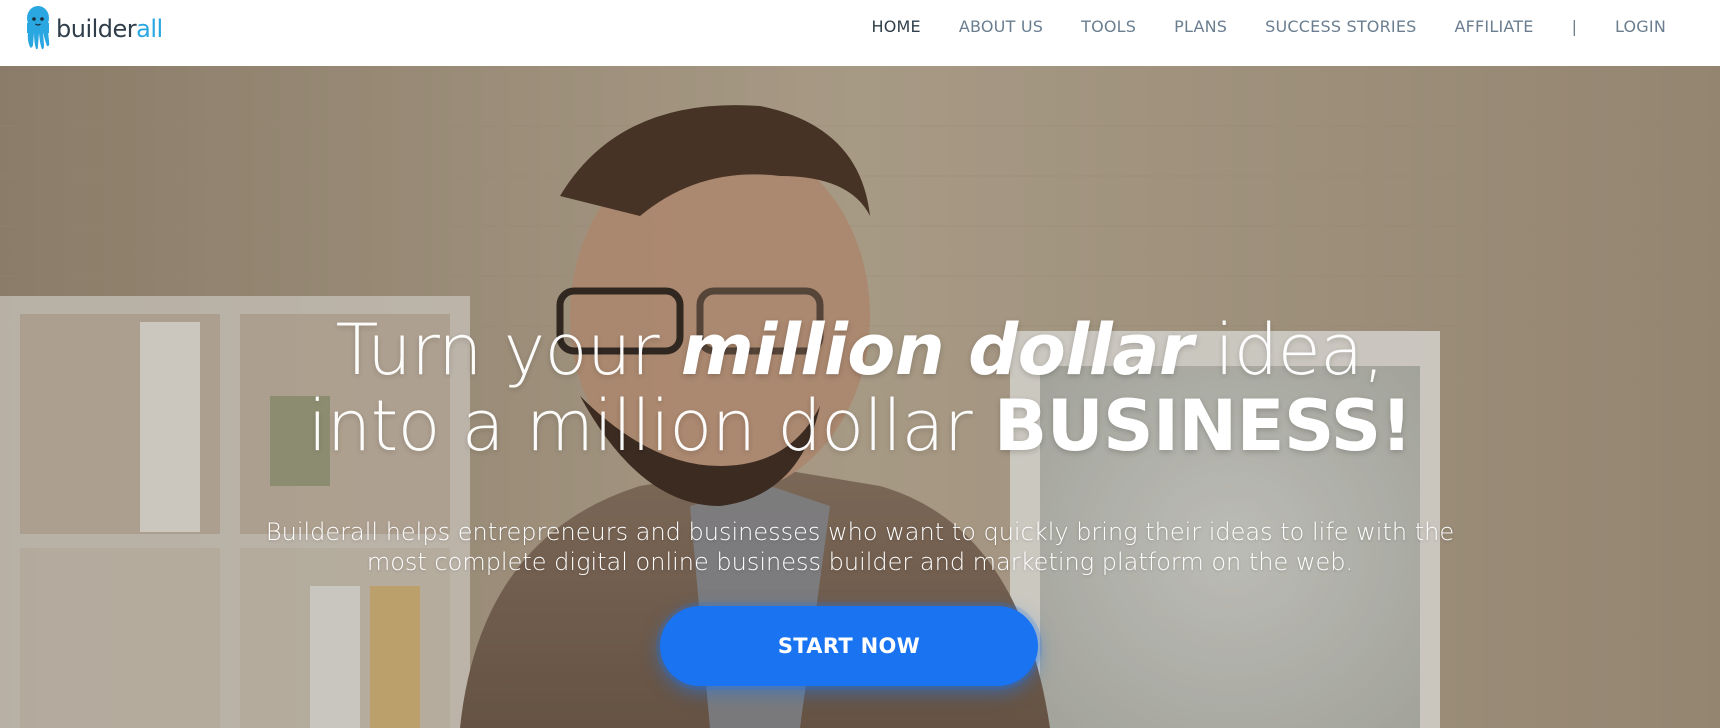 This screenshot has width=1720, height=728. I want to click on brand-name: builderall, so click(109, 29).